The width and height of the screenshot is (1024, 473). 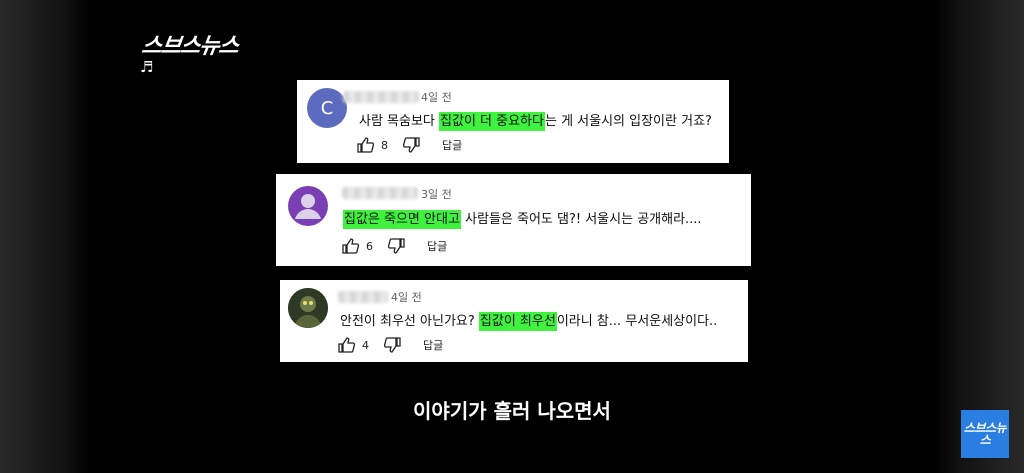 I want to click on music-note-icon: ♬, so click(x=147, y=67).